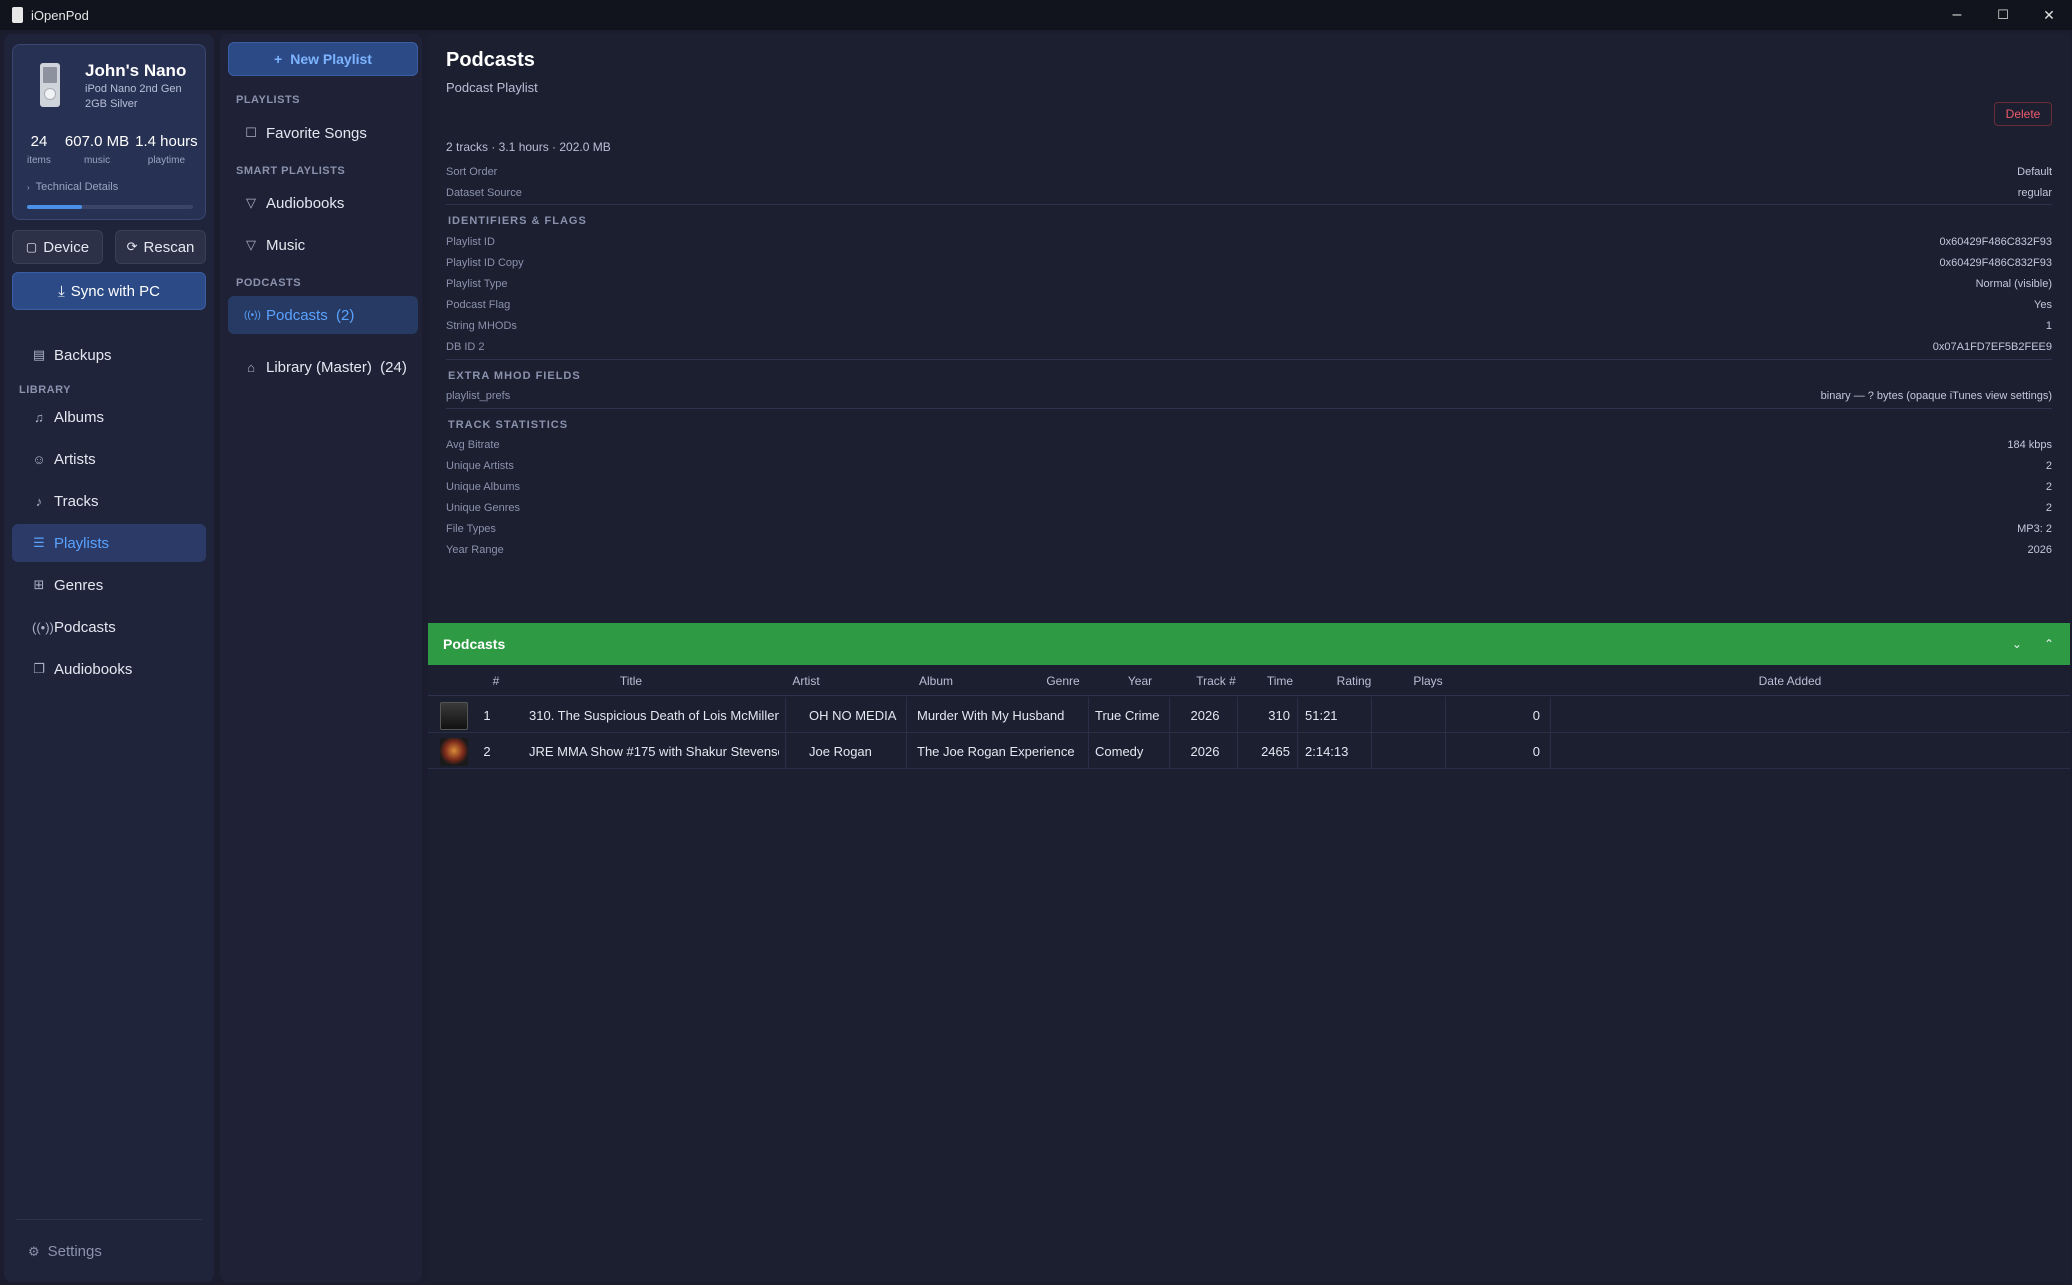 The image size is (2072, 1285). Describe the element at coordinates (487, 715) in the screenshot. I see `cell-number: 1` at that location.